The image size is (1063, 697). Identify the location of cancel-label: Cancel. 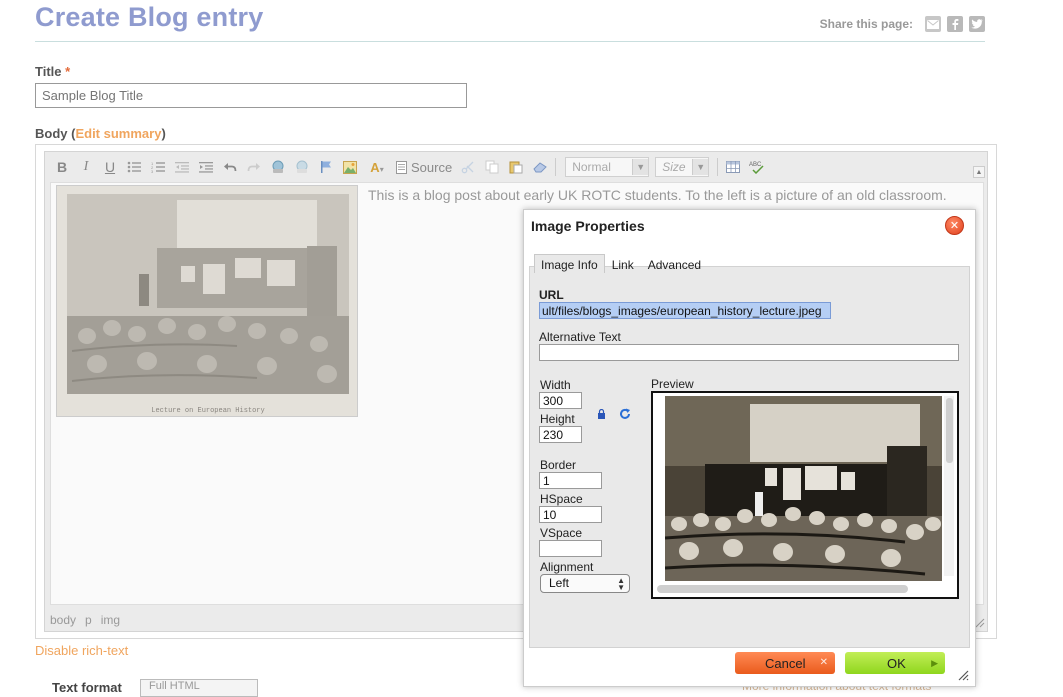
(785, 663).